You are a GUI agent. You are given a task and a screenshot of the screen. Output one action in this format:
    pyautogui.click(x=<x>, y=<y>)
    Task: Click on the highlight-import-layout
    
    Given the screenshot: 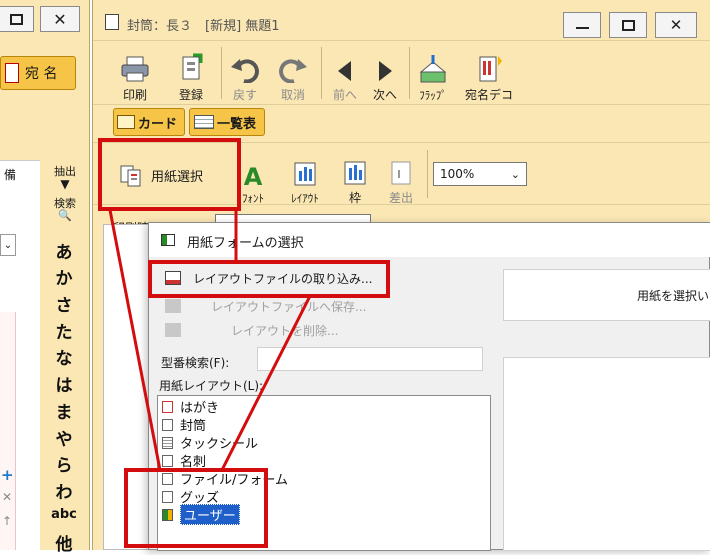 What is the action you would take?
    pyautogui.click(x=269, y=279)
    